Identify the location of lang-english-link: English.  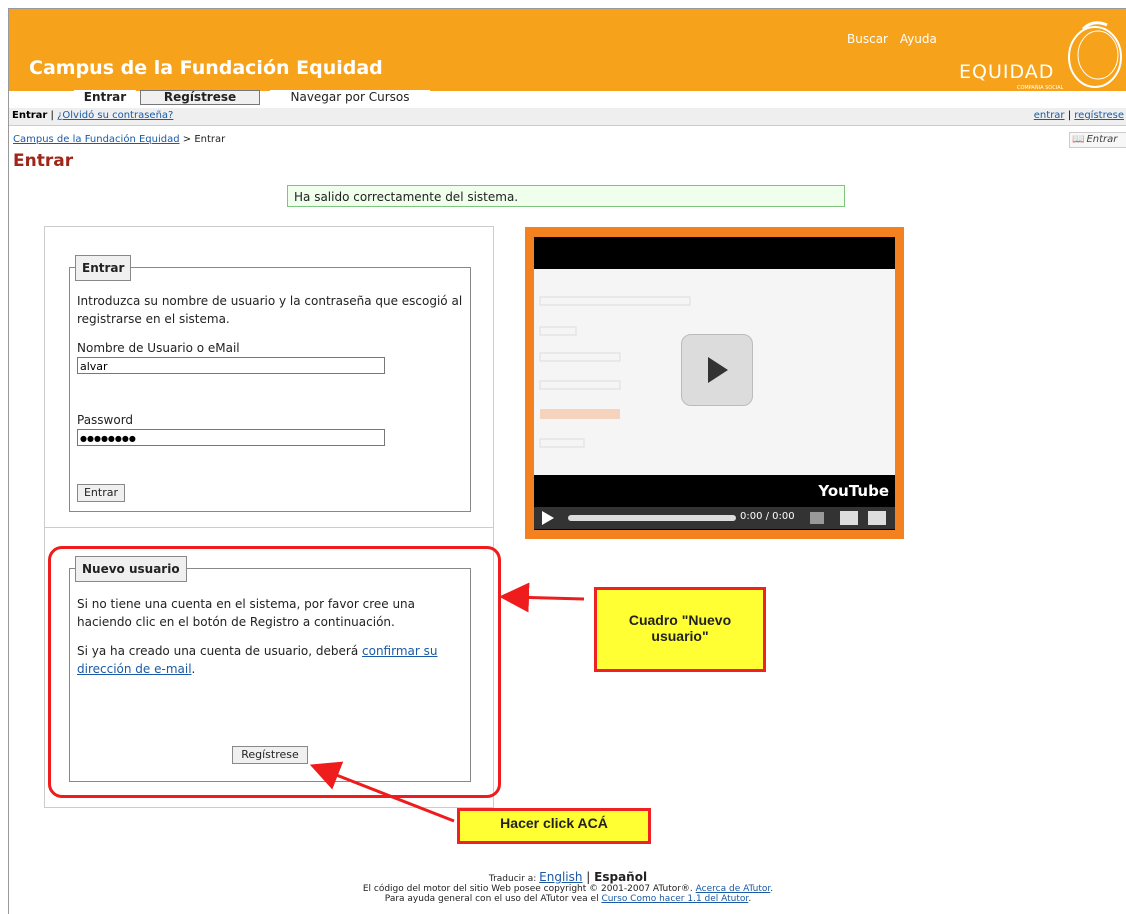
(560, 877).